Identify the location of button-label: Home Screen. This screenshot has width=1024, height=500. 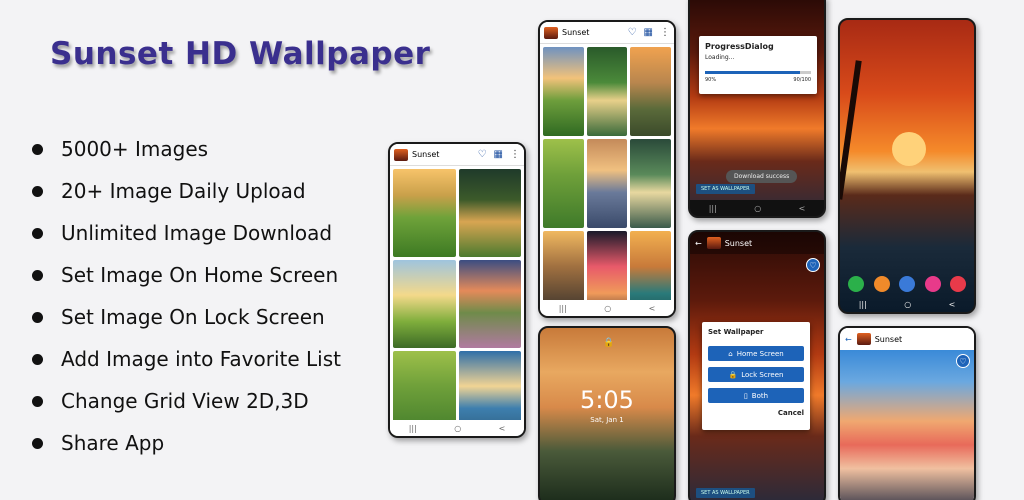
(760, 353).